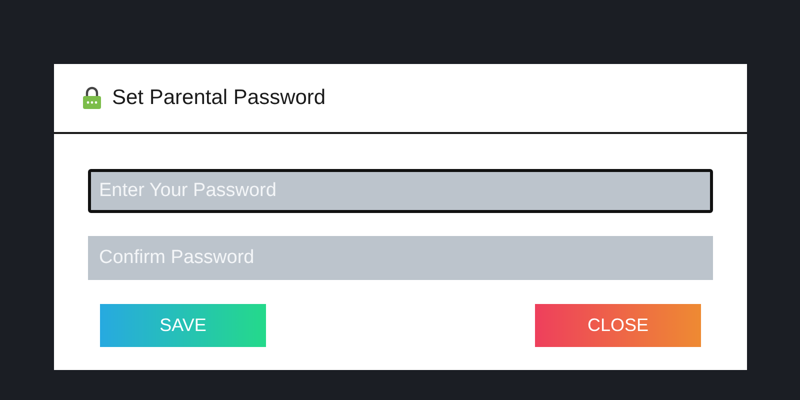 Image resolution: width=800 pixels, height=400 pixels. Describe the element at coordinates (618, 325) in the screenshot. I see `close-button: CLOSE` at that location.